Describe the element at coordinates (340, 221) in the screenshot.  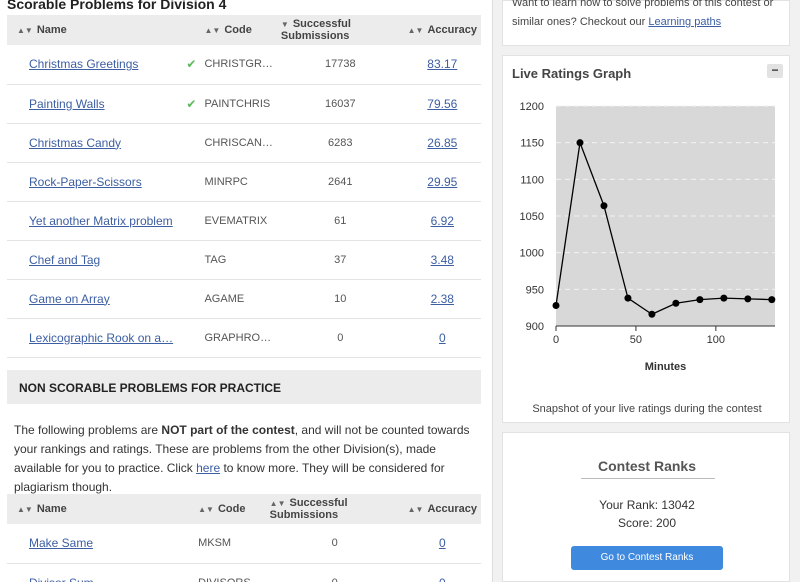
I see `submissions-cell: 61` at that location.